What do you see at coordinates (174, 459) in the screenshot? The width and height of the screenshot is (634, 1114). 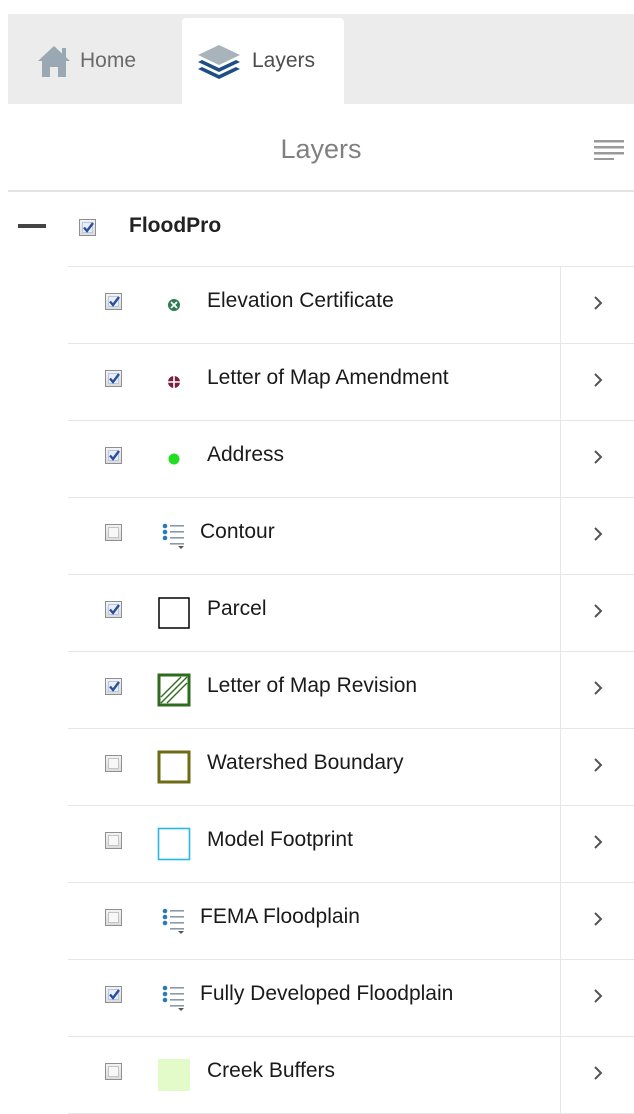 I see `green-dot-icon` at bounding box center [174, 459].